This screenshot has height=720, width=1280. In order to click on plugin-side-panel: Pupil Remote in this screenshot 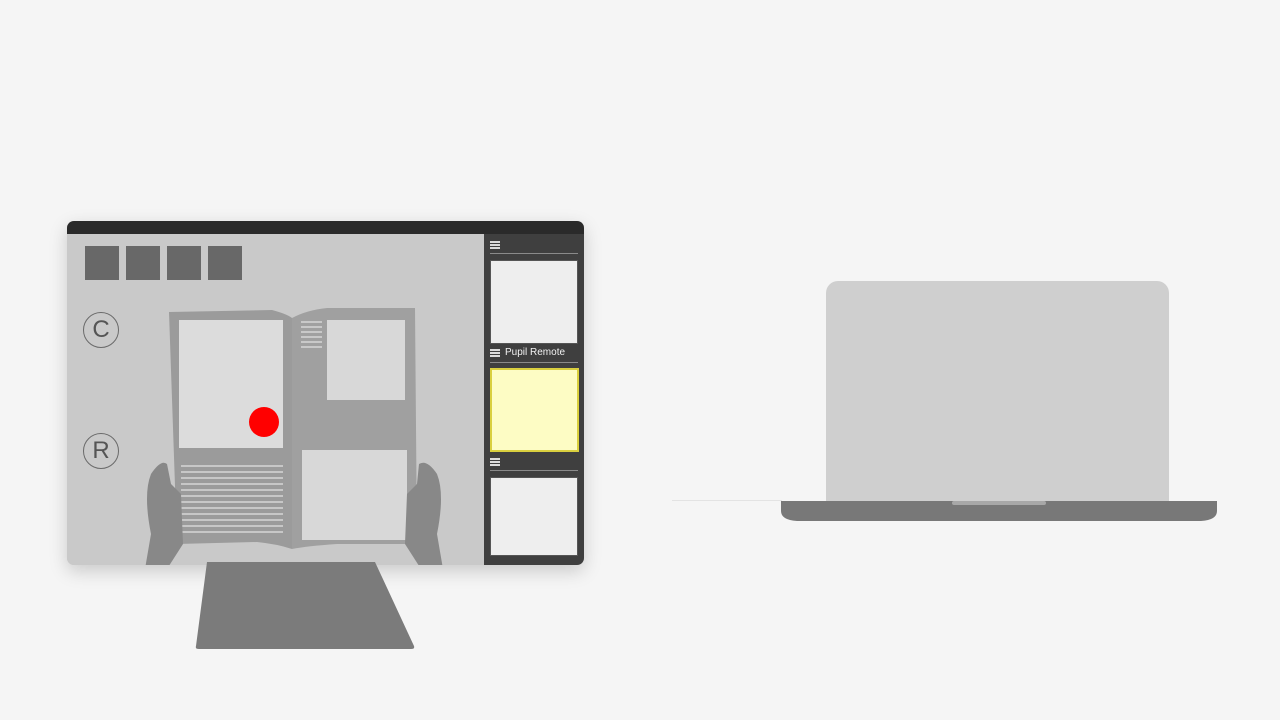, I will do `click(534, 399)`.